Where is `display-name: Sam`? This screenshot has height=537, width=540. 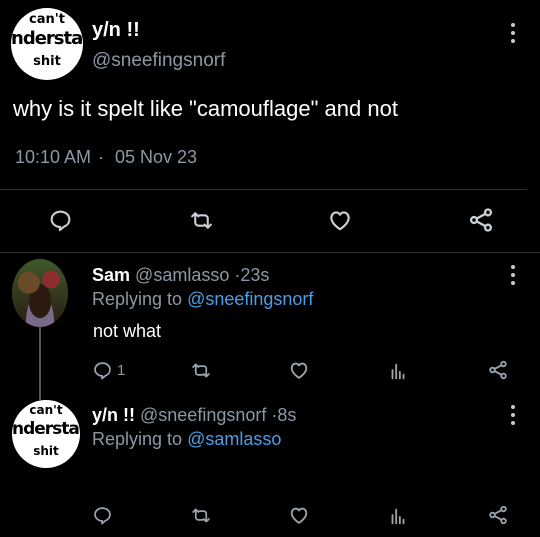
display-name: Sam is located at coordinates (111, 275).